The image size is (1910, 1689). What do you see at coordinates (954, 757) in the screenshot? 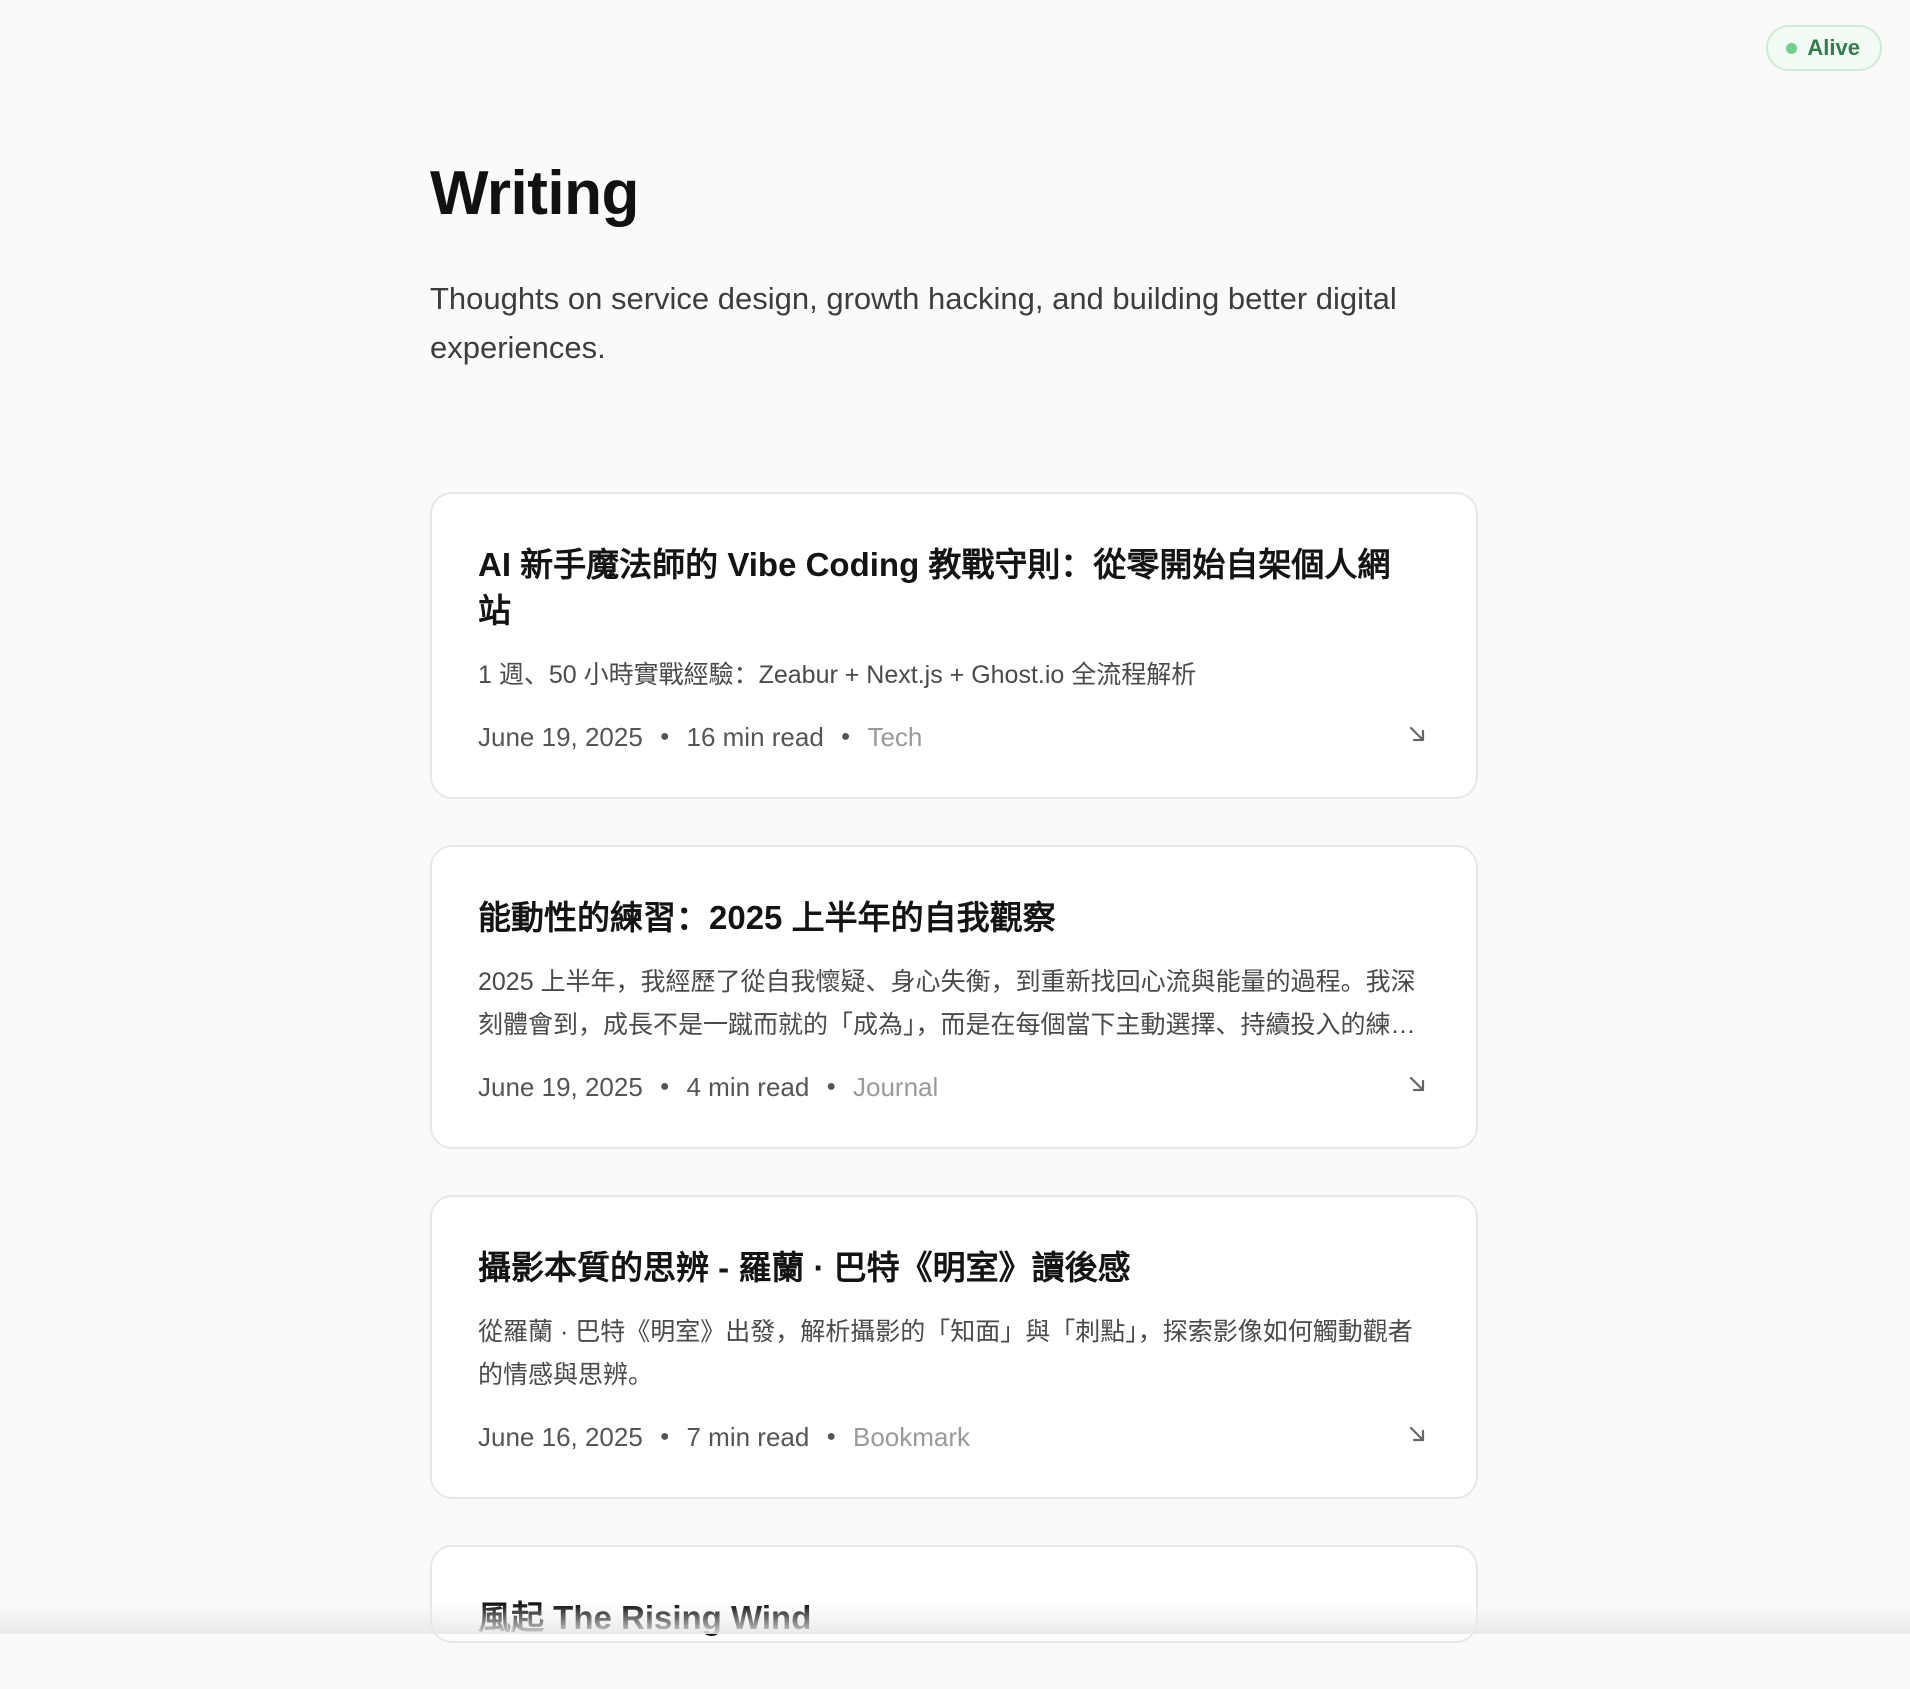
I see `post-meta: June 19, 2025 ● 16 min read ● Tech` at bounding box center [954, 757].